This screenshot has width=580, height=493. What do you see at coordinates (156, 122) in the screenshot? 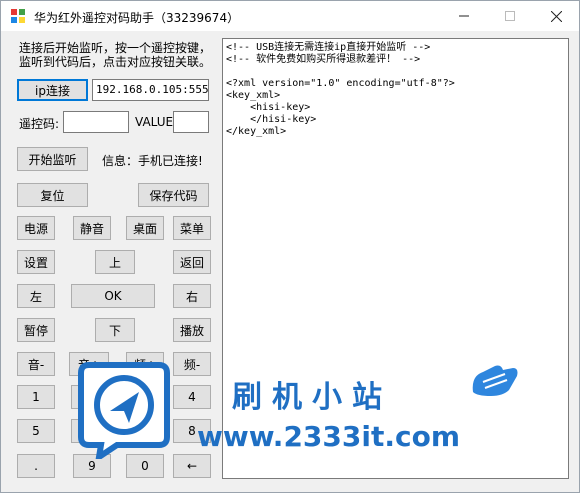
I see `value-label: VALUE:` at bounding box center [156, 122].